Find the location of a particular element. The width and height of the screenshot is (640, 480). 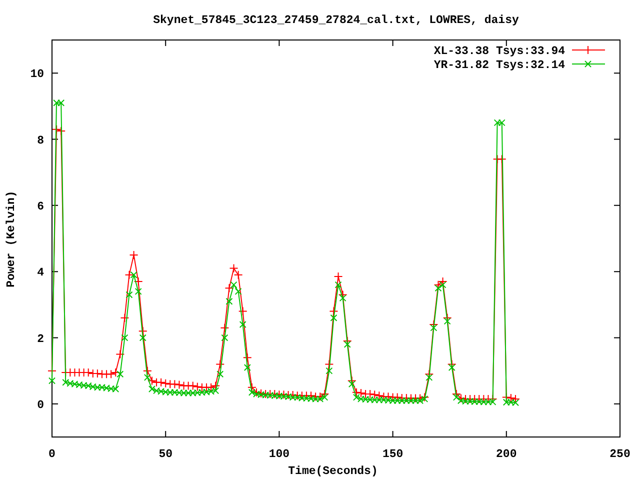

x-tick-label: 150 is located at coordinates (393, 454).